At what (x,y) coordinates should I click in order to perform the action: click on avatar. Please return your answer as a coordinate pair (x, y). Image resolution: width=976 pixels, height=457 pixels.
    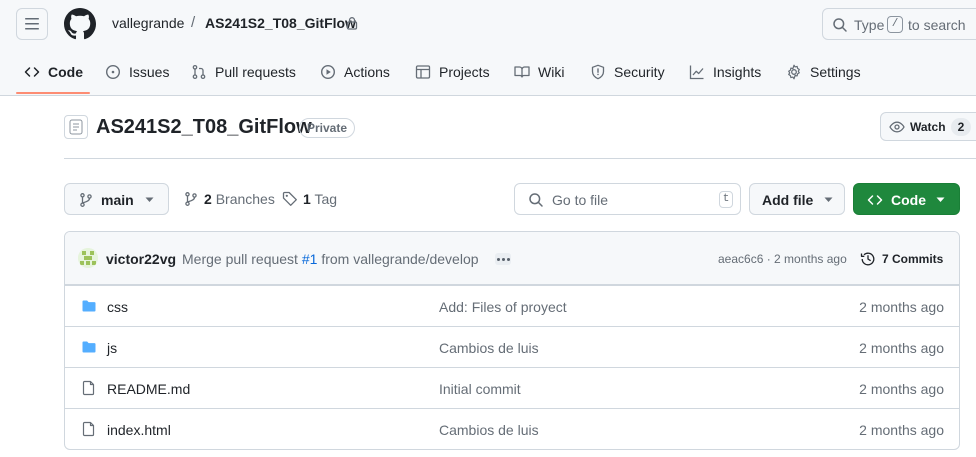
    Looking at the image, I should click on (88, 258).